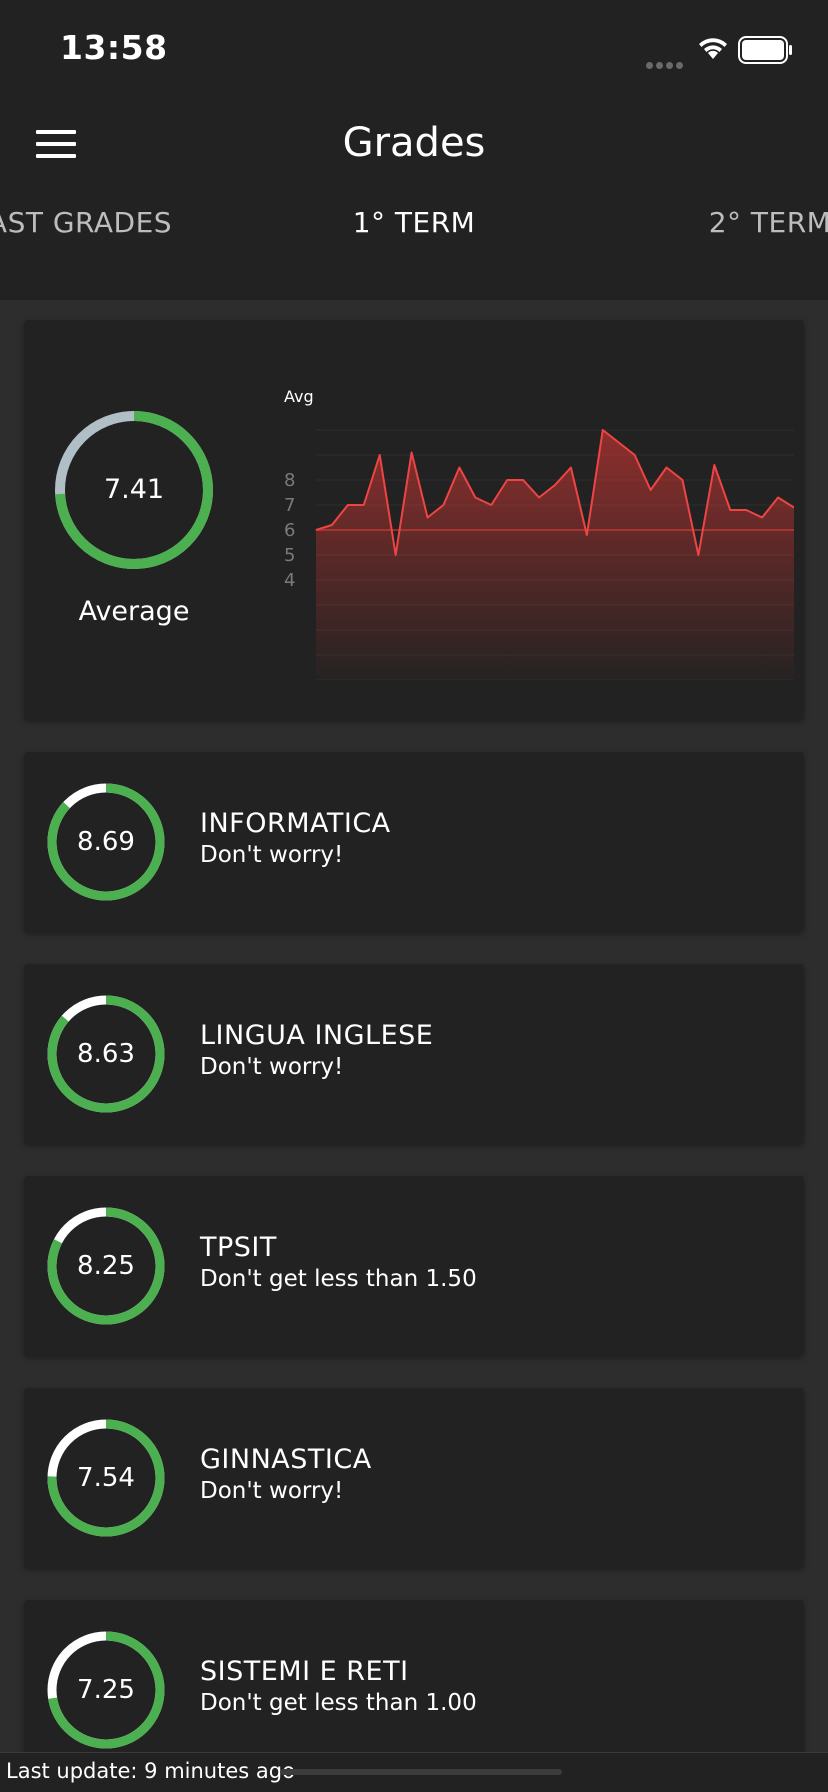 The image size is (828, 1792). Describe the element at coordinates (114, 47) in the screenshot. I see `status-time: 13:58` at that location.